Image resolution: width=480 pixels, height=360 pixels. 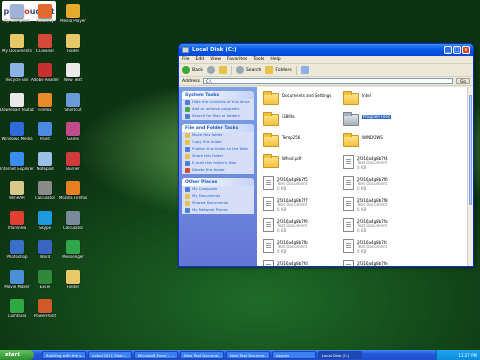 I want to click on go-button: Go, so click(x=463, y=81).